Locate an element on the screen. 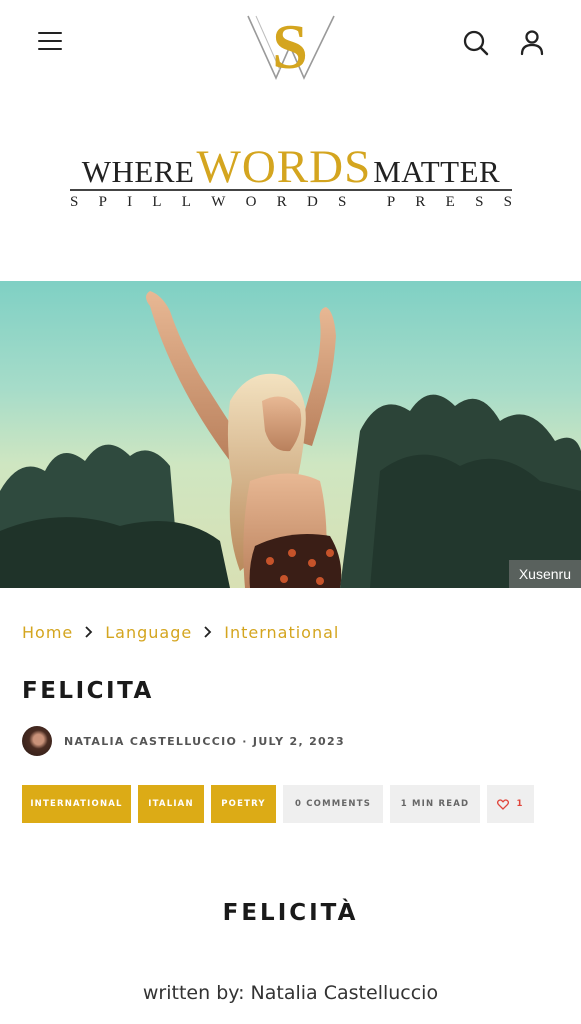 Image resolution: width=581 pixels, height=1024 pixels. post-title: FELICITA is located at coordinates (88, 691).